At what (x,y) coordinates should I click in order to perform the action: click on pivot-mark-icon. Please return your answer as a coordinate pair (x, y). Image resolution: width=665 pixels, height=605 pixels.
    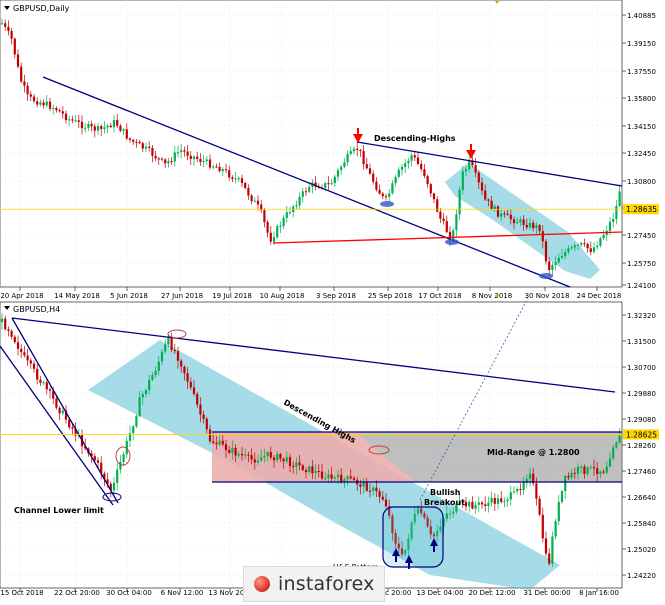
    Looking at the image, I should click on (387, 204).